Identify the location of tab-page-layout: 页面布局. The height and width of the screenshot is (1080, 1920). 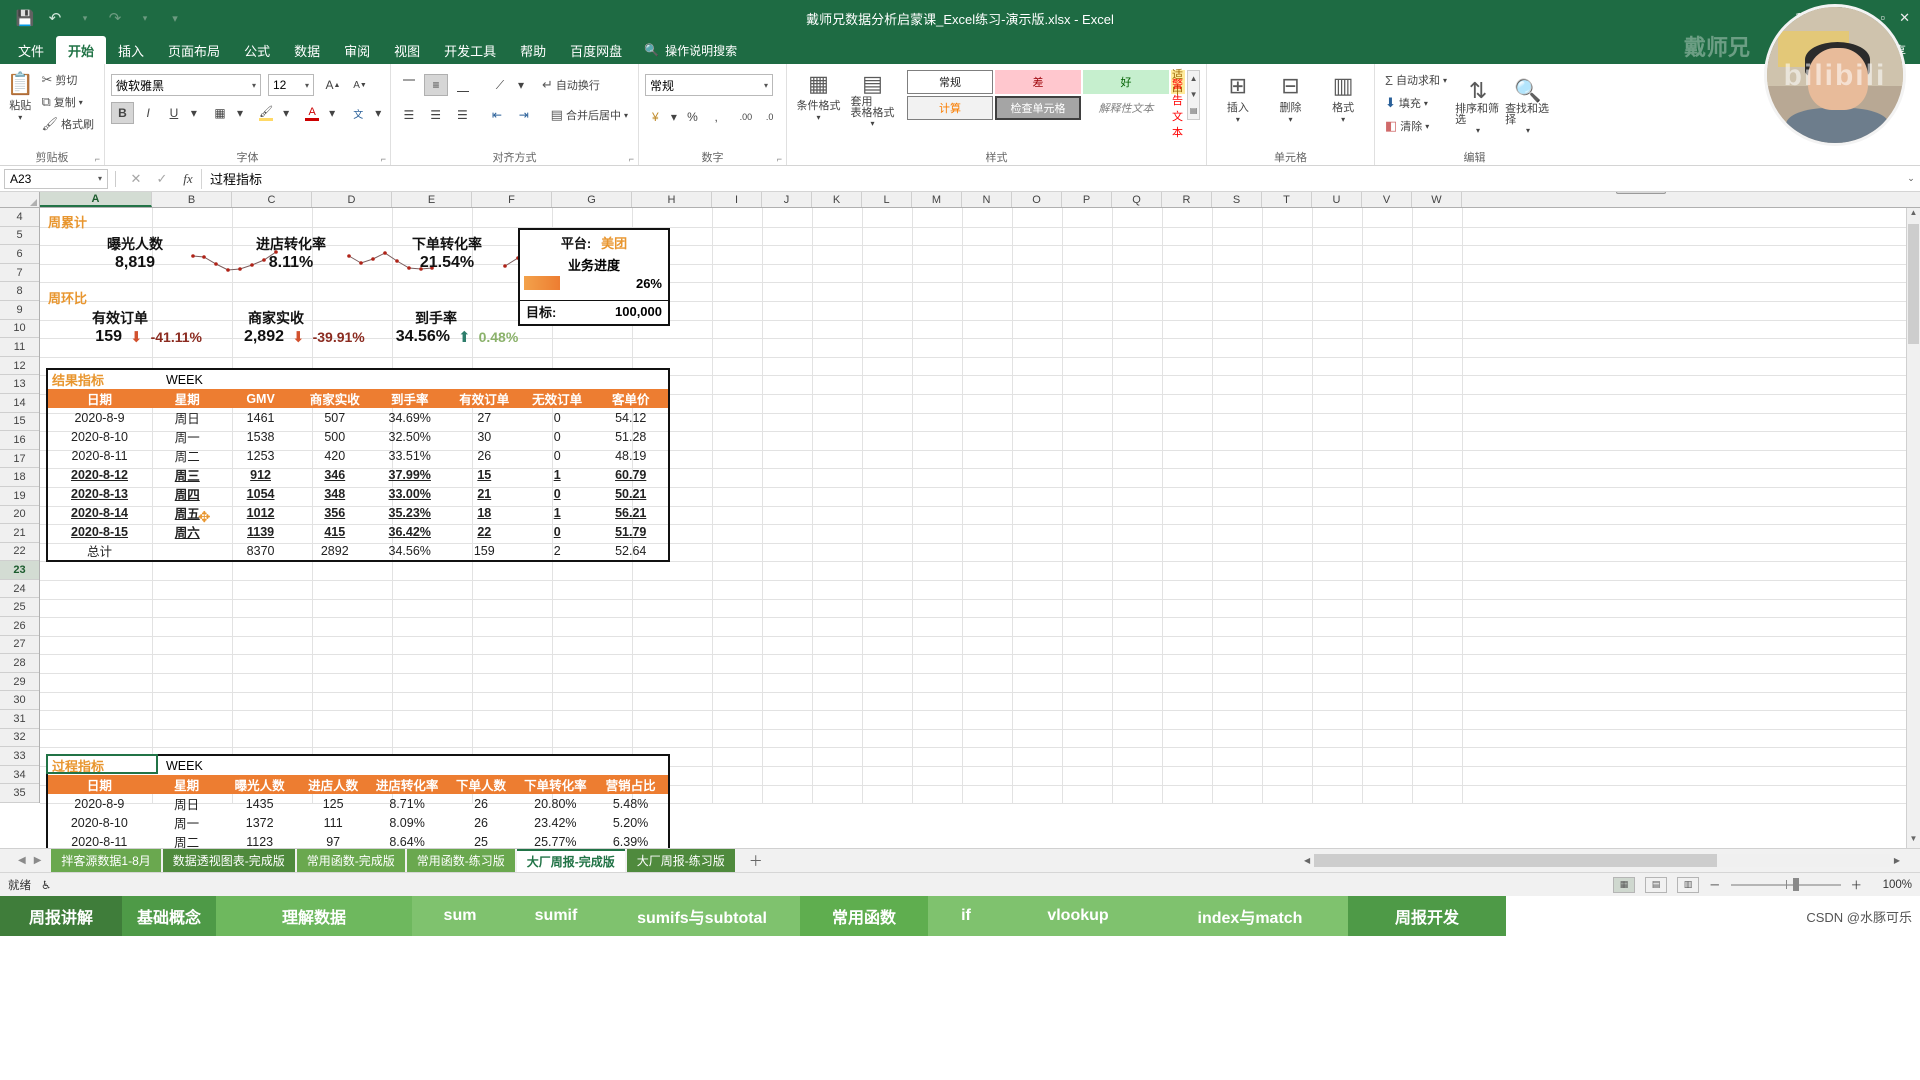
(194, 50).